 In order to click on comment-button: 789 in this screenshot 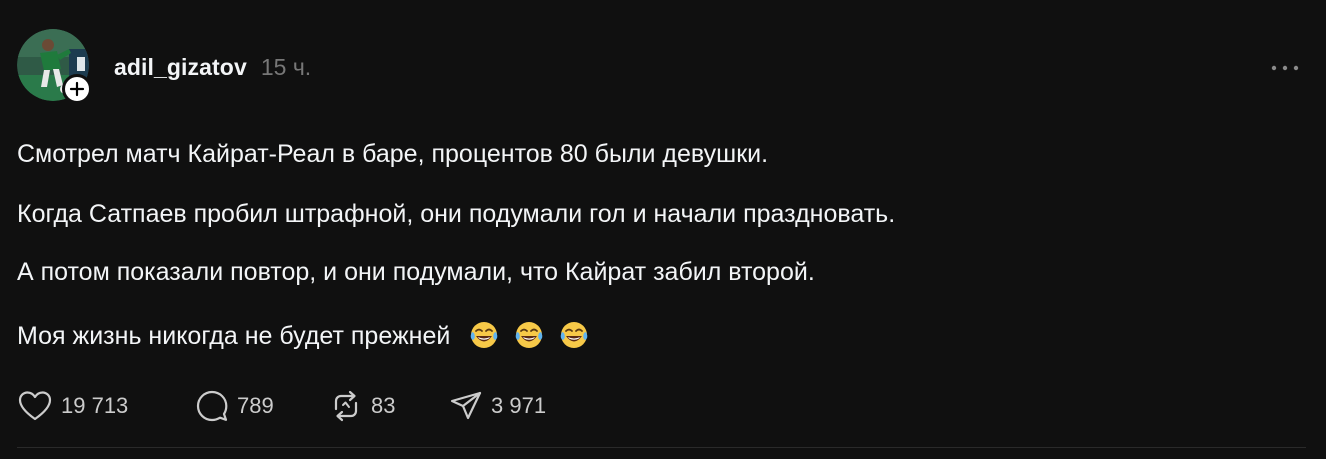, I will do `click(262, 406)`.